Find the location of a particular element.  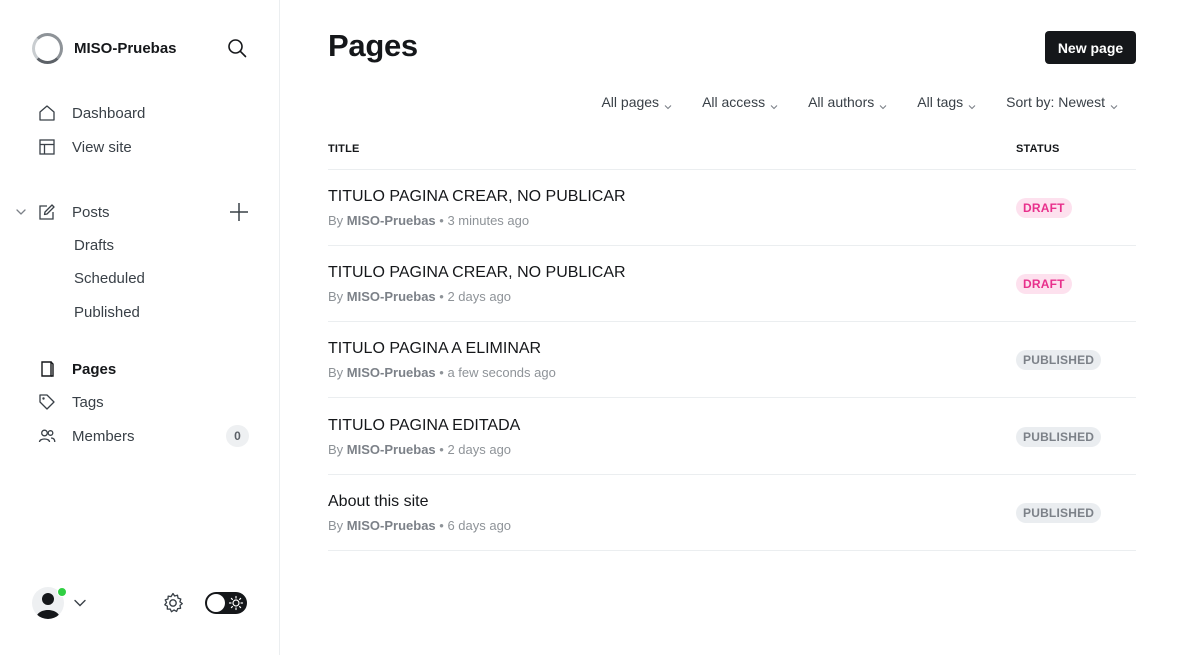

sidebar-item-pages: Pages is located at coordinates (77, 369).